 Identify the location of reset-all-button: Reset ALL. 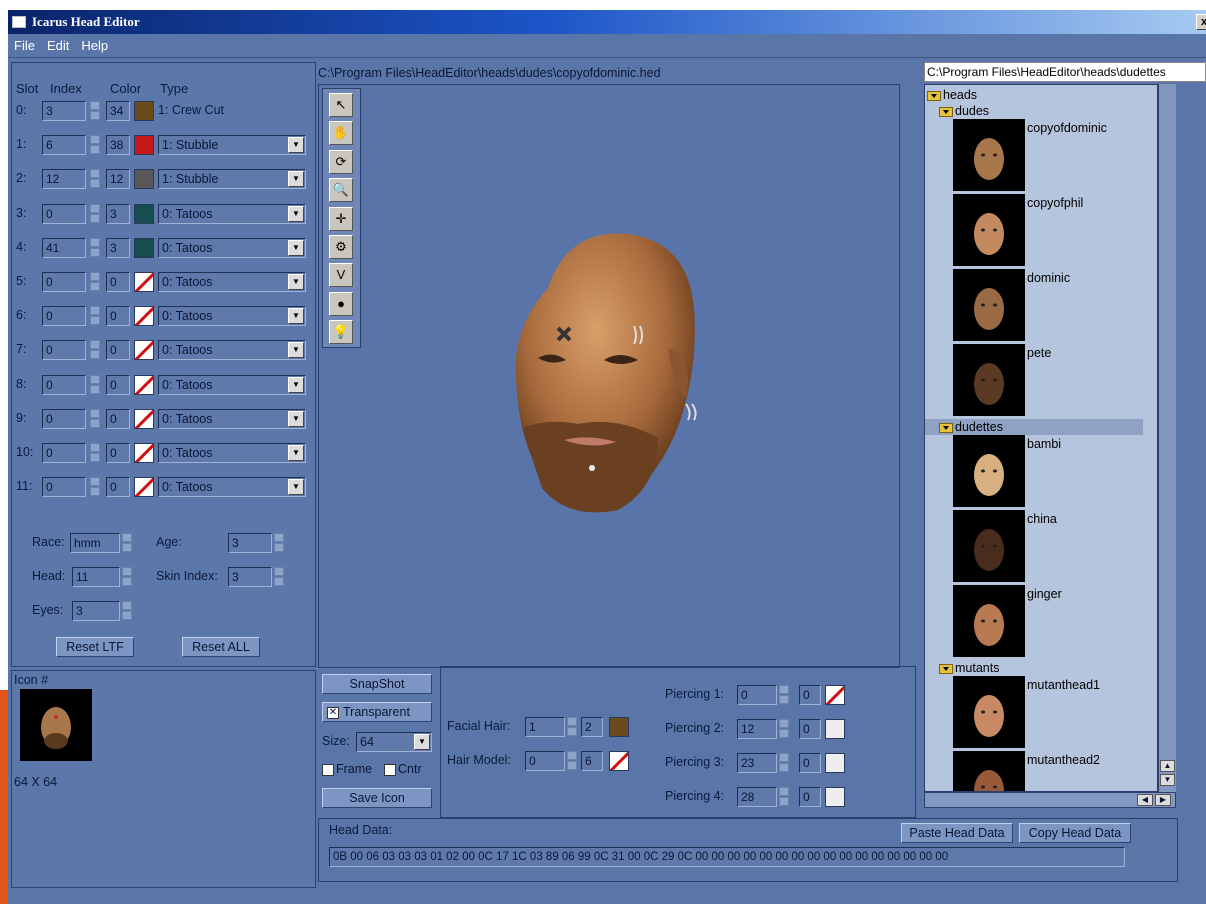
(221, 647).